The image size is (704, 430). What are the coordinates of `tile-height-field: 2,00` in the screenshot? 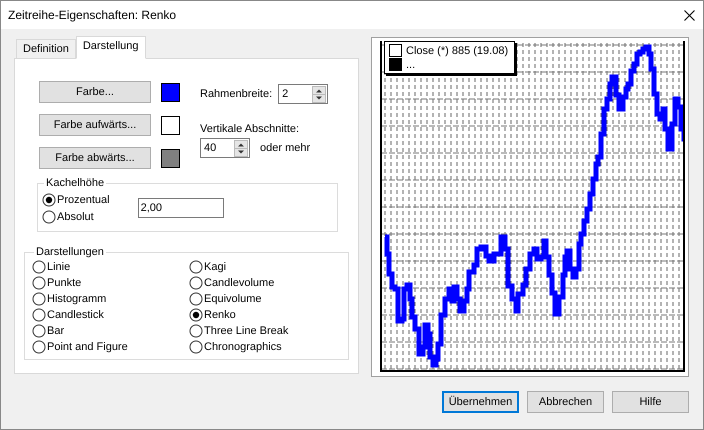 It's located at (181, 208).